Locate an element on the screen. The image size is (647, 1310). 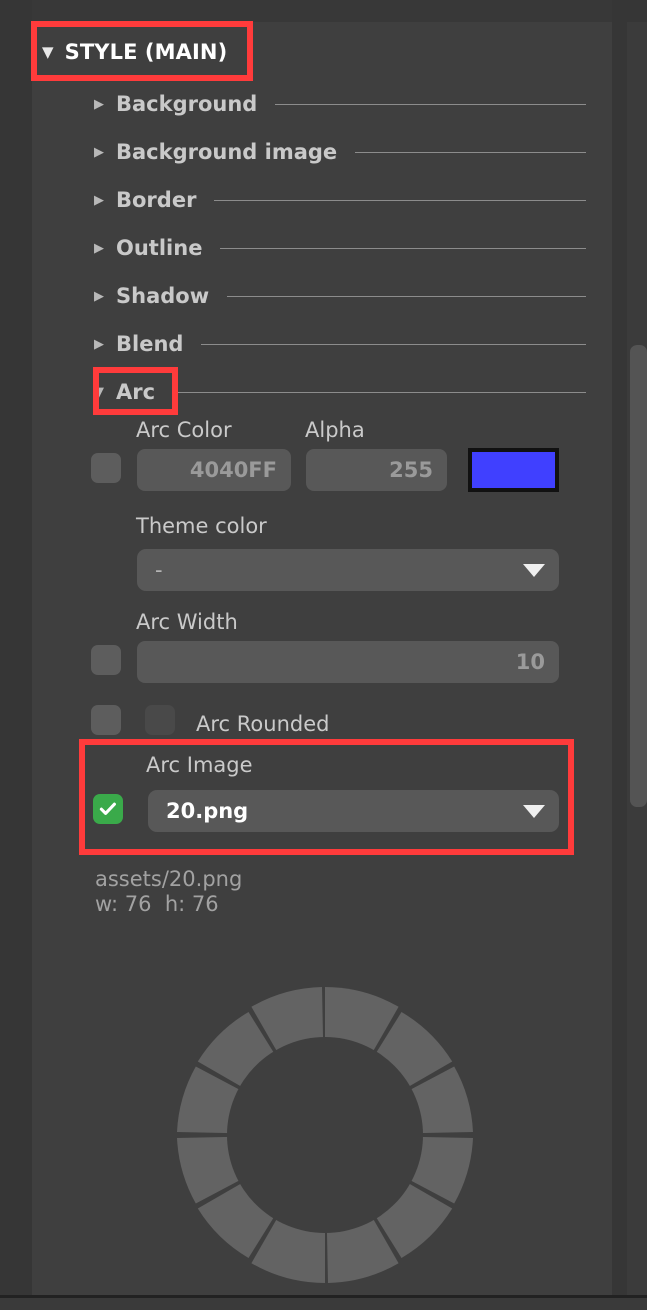
arc-color-enable-checkbox is located at coordinates (106, 468).